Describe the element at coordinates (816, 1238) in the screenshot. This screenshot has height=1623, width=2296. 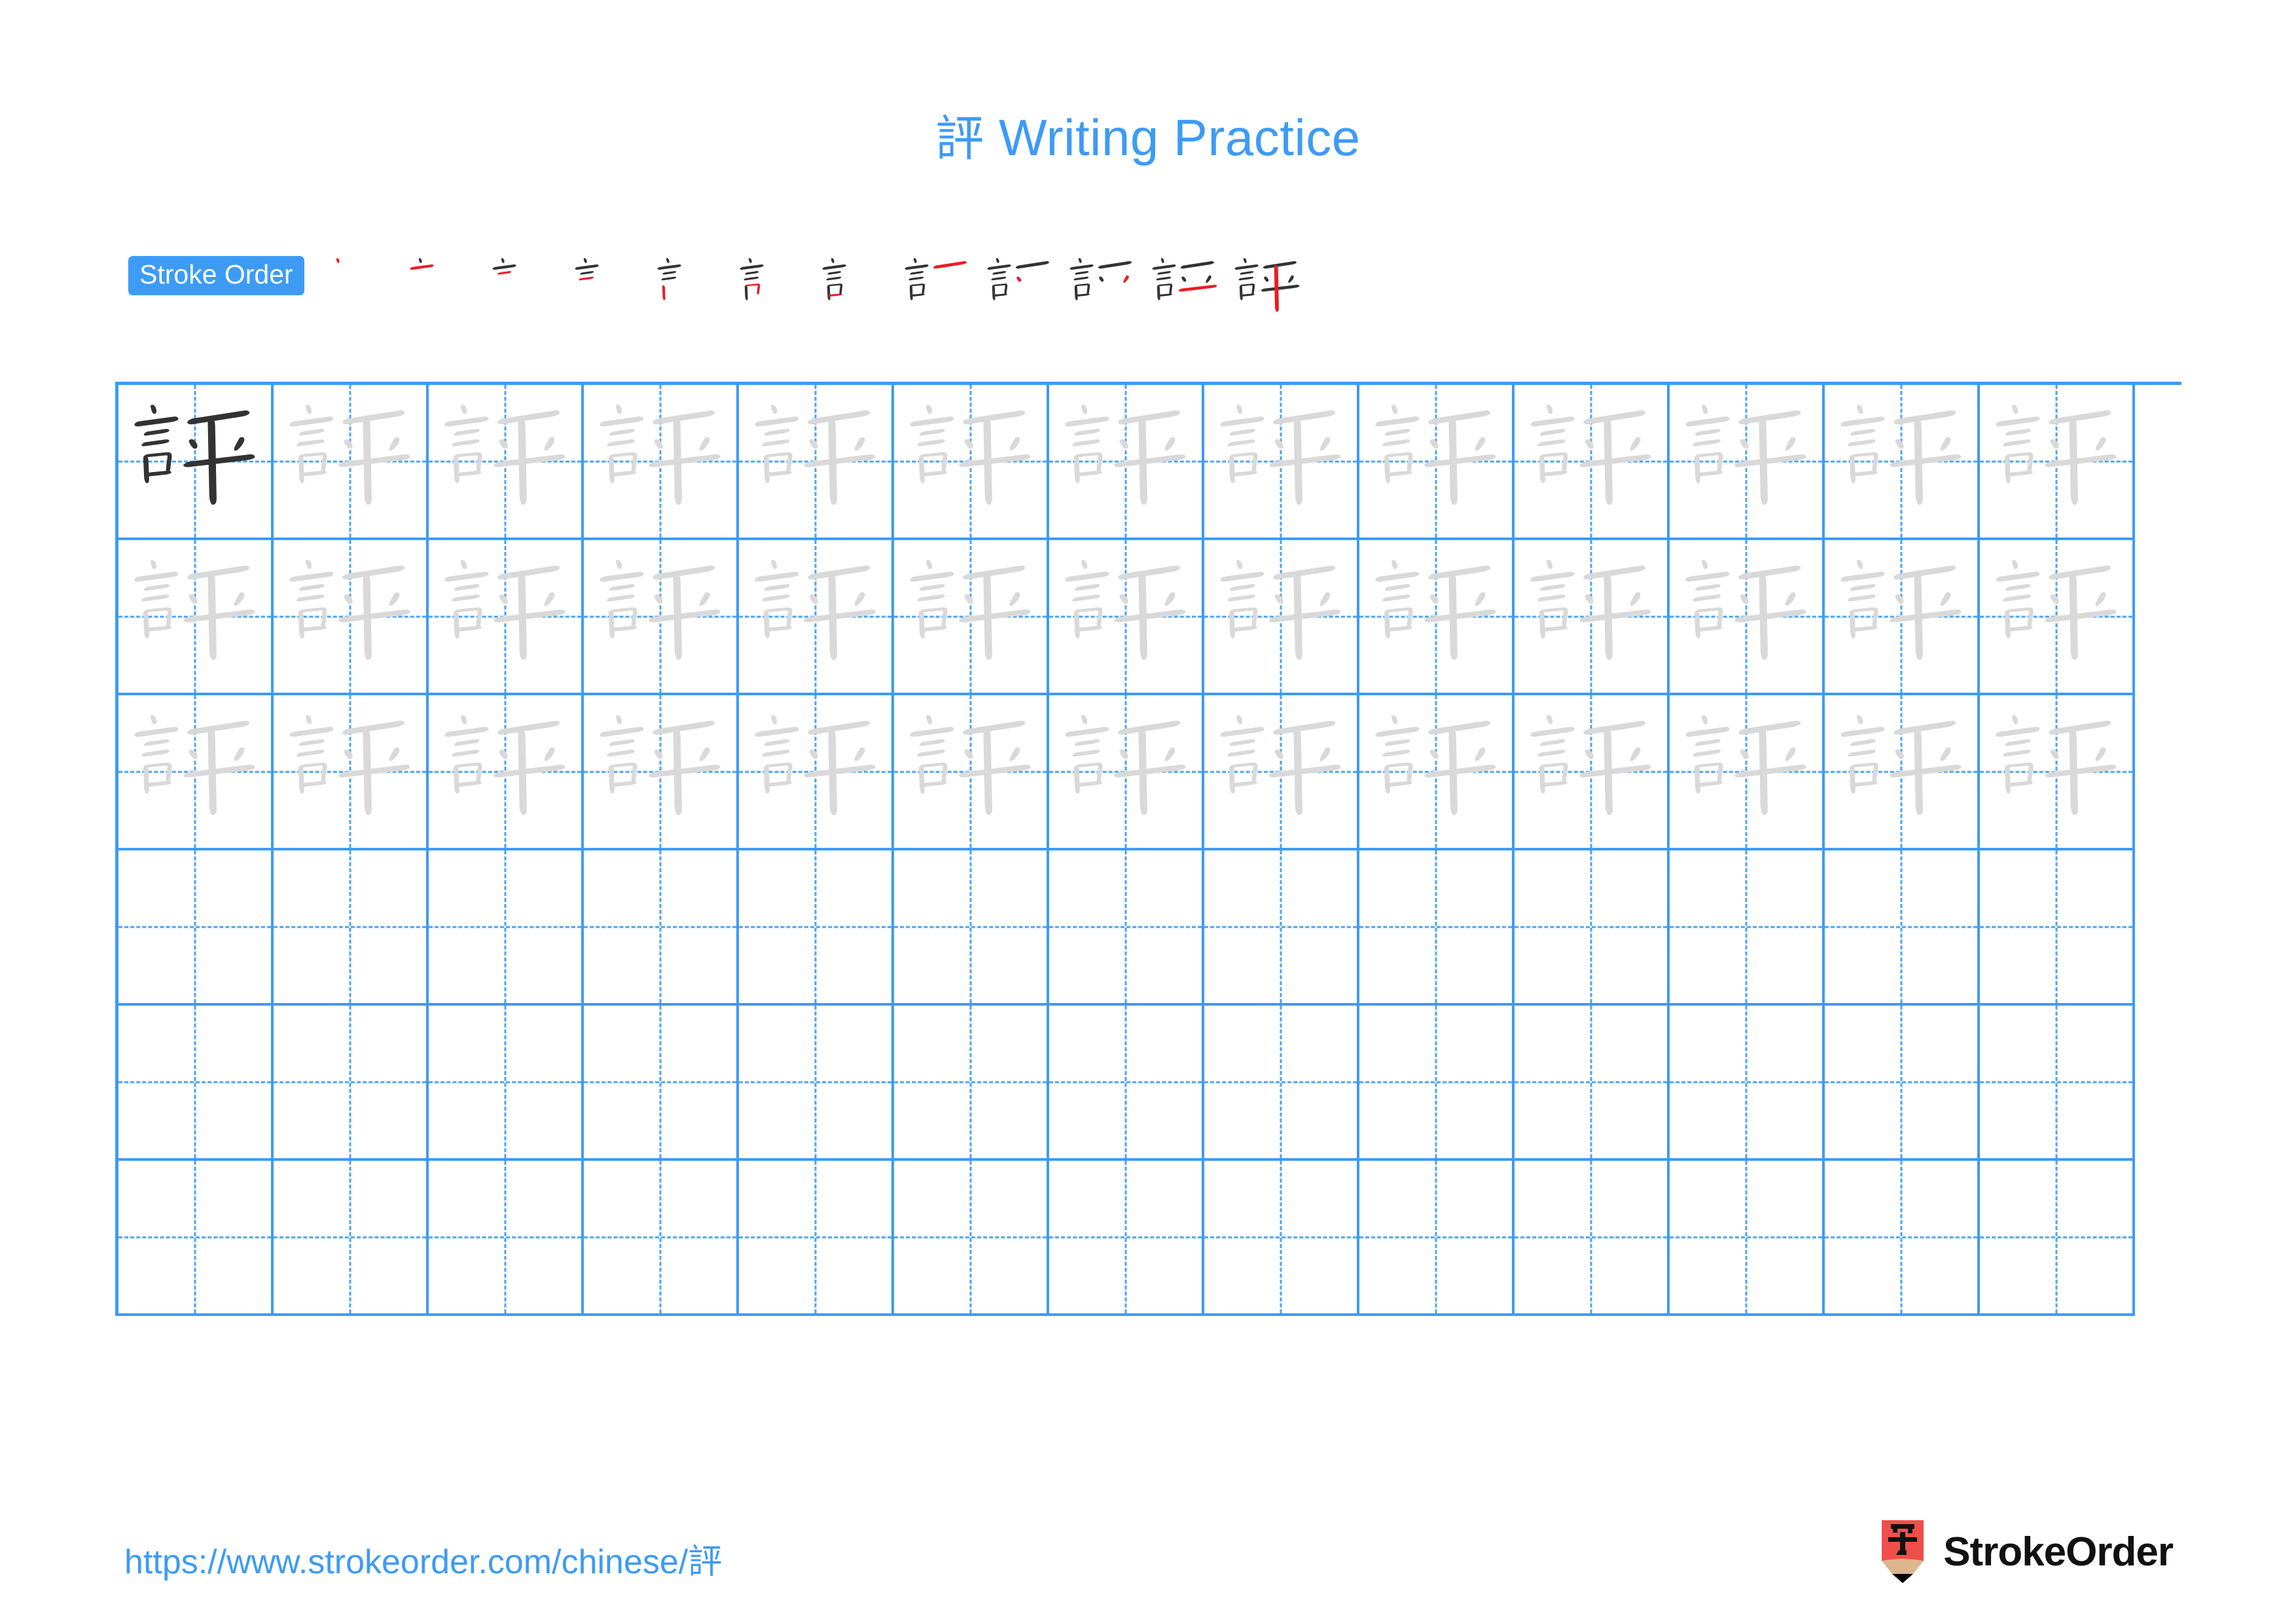
I see `practice-cell-r6-c5` at that location.